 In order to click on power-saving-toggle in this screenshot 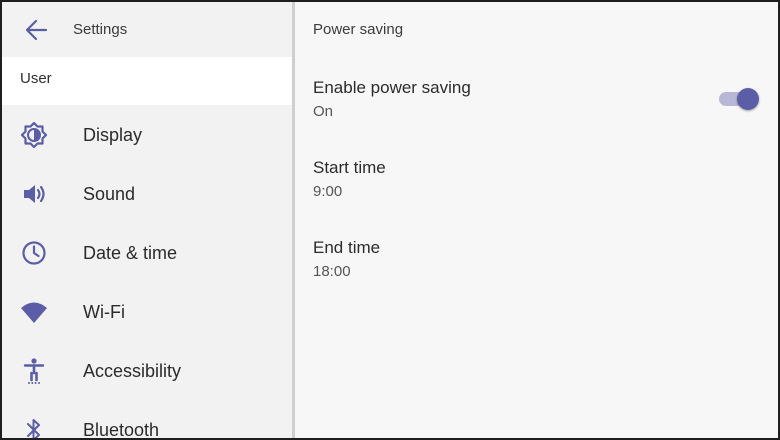, I will do `click(739, 99)`.